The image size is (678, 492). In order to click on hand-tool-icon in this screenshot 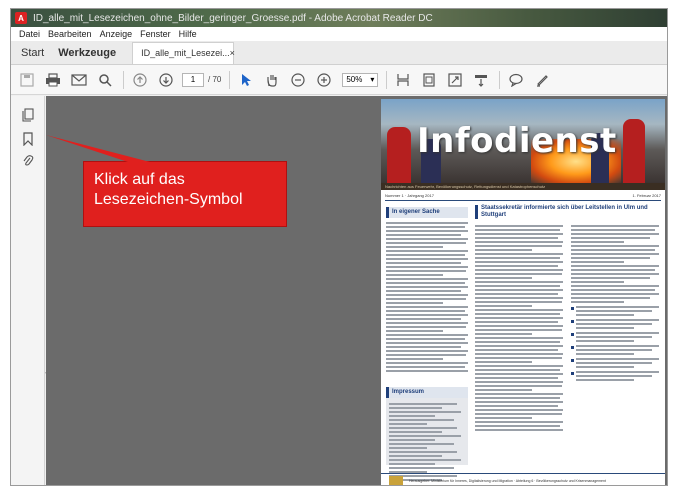, I will do `click(272, 80)`.